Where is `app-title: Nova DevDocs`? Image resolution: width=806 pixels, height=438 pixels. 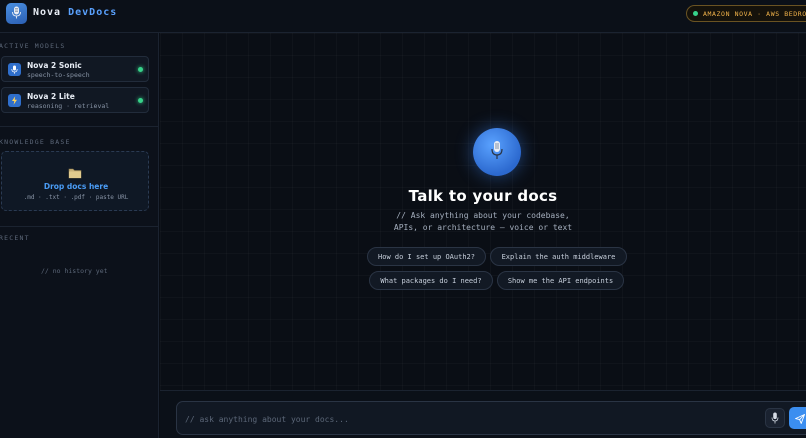 app-title: Nova DevDocs is located at coordinates (75, 12).